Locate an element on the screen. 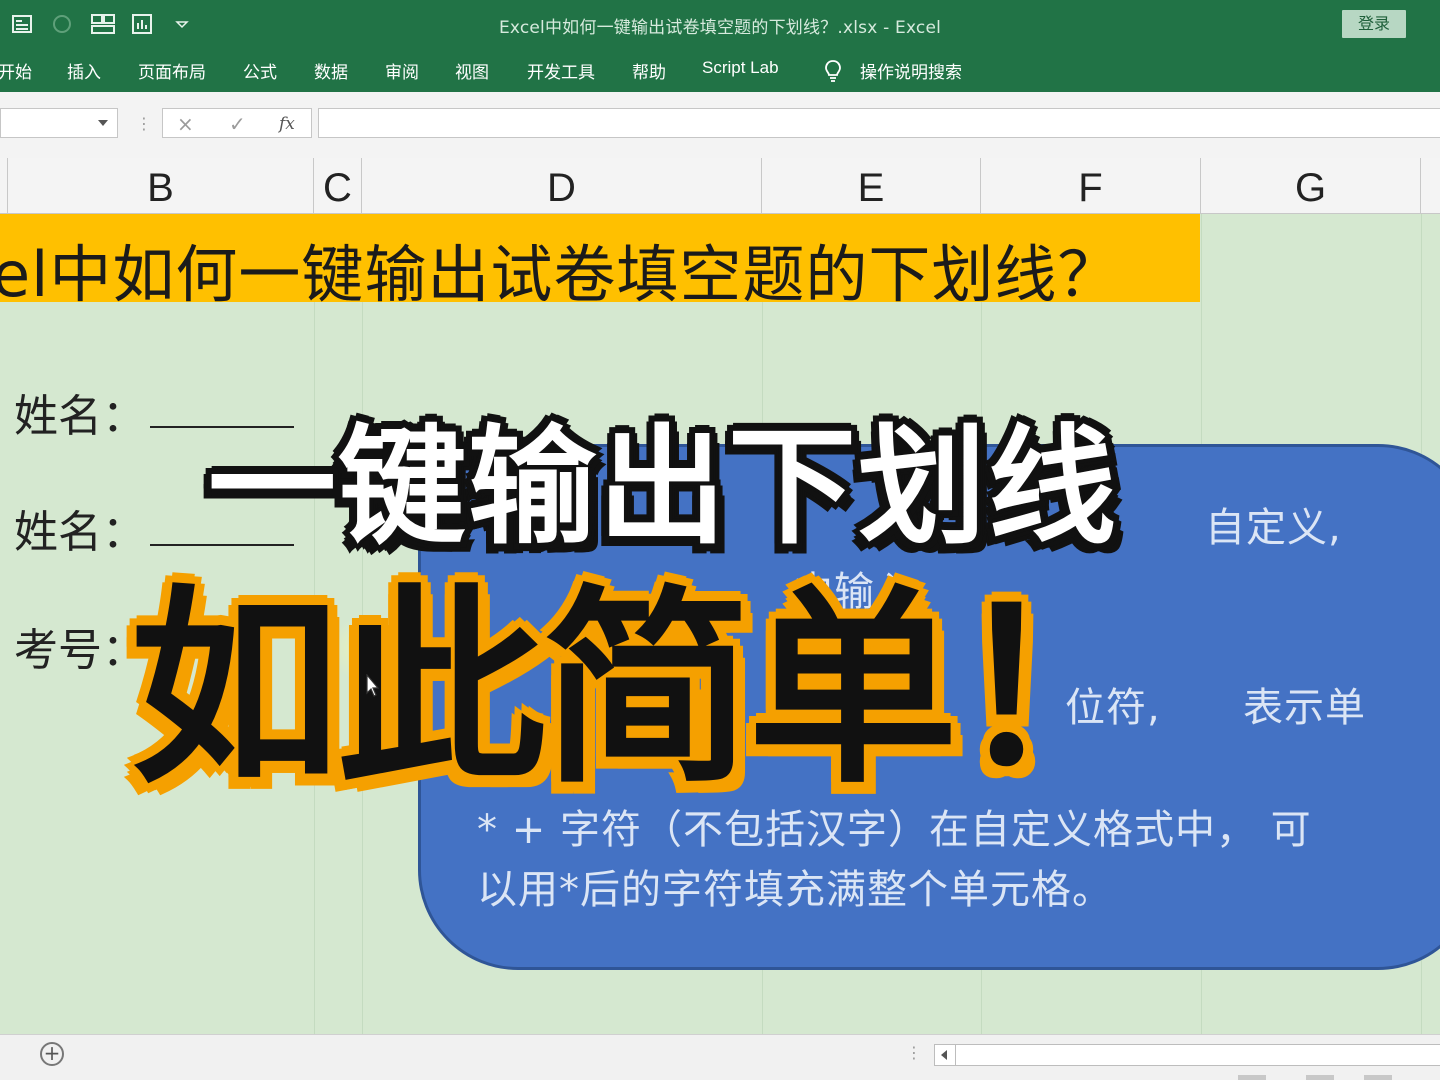 The width and height of the screenshot is (1440, 1080). name-field-label: 姓名： is located at coordinates (80, 416).